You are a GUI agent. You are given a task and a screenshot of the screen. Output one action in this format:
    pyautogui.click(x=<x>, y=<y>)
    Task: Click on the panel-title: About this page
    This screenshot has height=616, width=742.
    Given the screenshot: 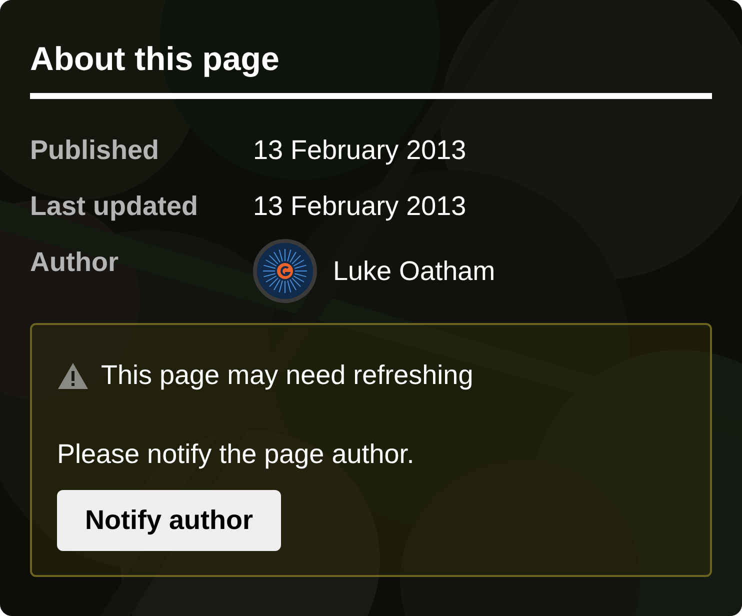 What is the action you would take?
    pyautogui.click(x=155, y=59)
    